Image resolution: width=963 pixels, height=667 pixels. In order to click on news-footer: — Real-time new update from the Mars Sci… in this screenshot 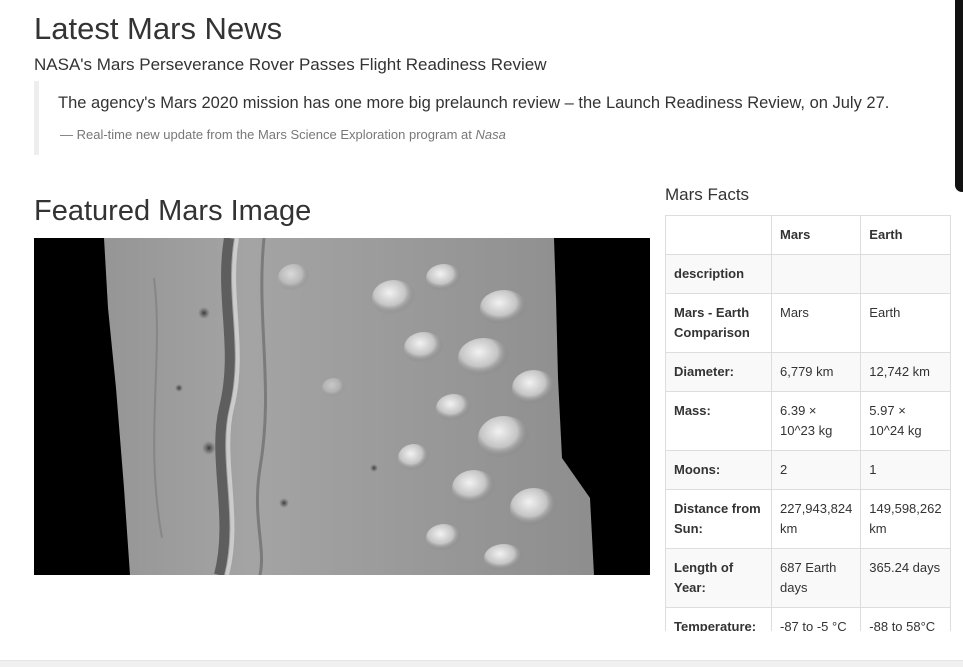, I will do `click(283, 135)`.